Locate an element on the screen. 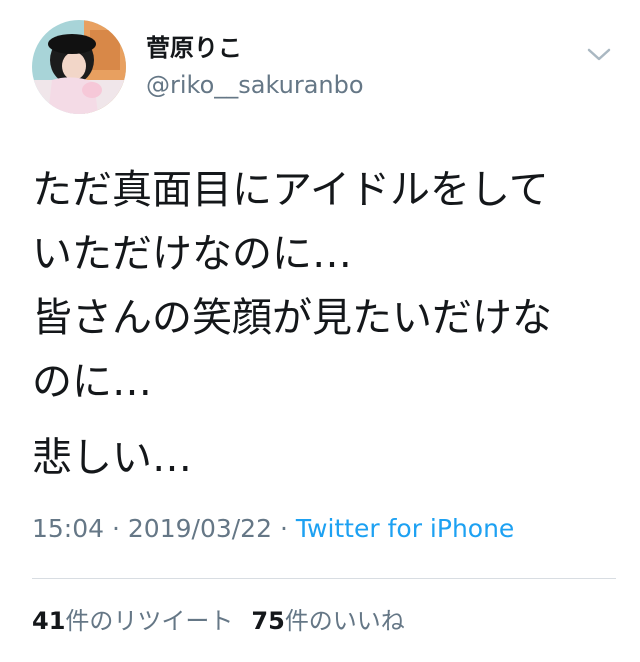 Image resolution: width=640 pixels, height=662 pixels. likes-stat: 75件のいいね is located at coordinates (327, 621).